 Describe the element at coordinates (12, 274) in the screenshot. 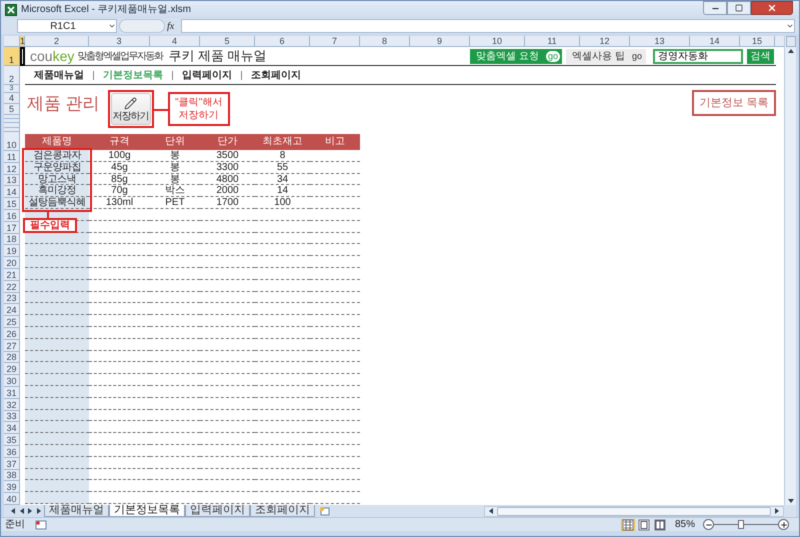

I see `row-header: 21` at that location.